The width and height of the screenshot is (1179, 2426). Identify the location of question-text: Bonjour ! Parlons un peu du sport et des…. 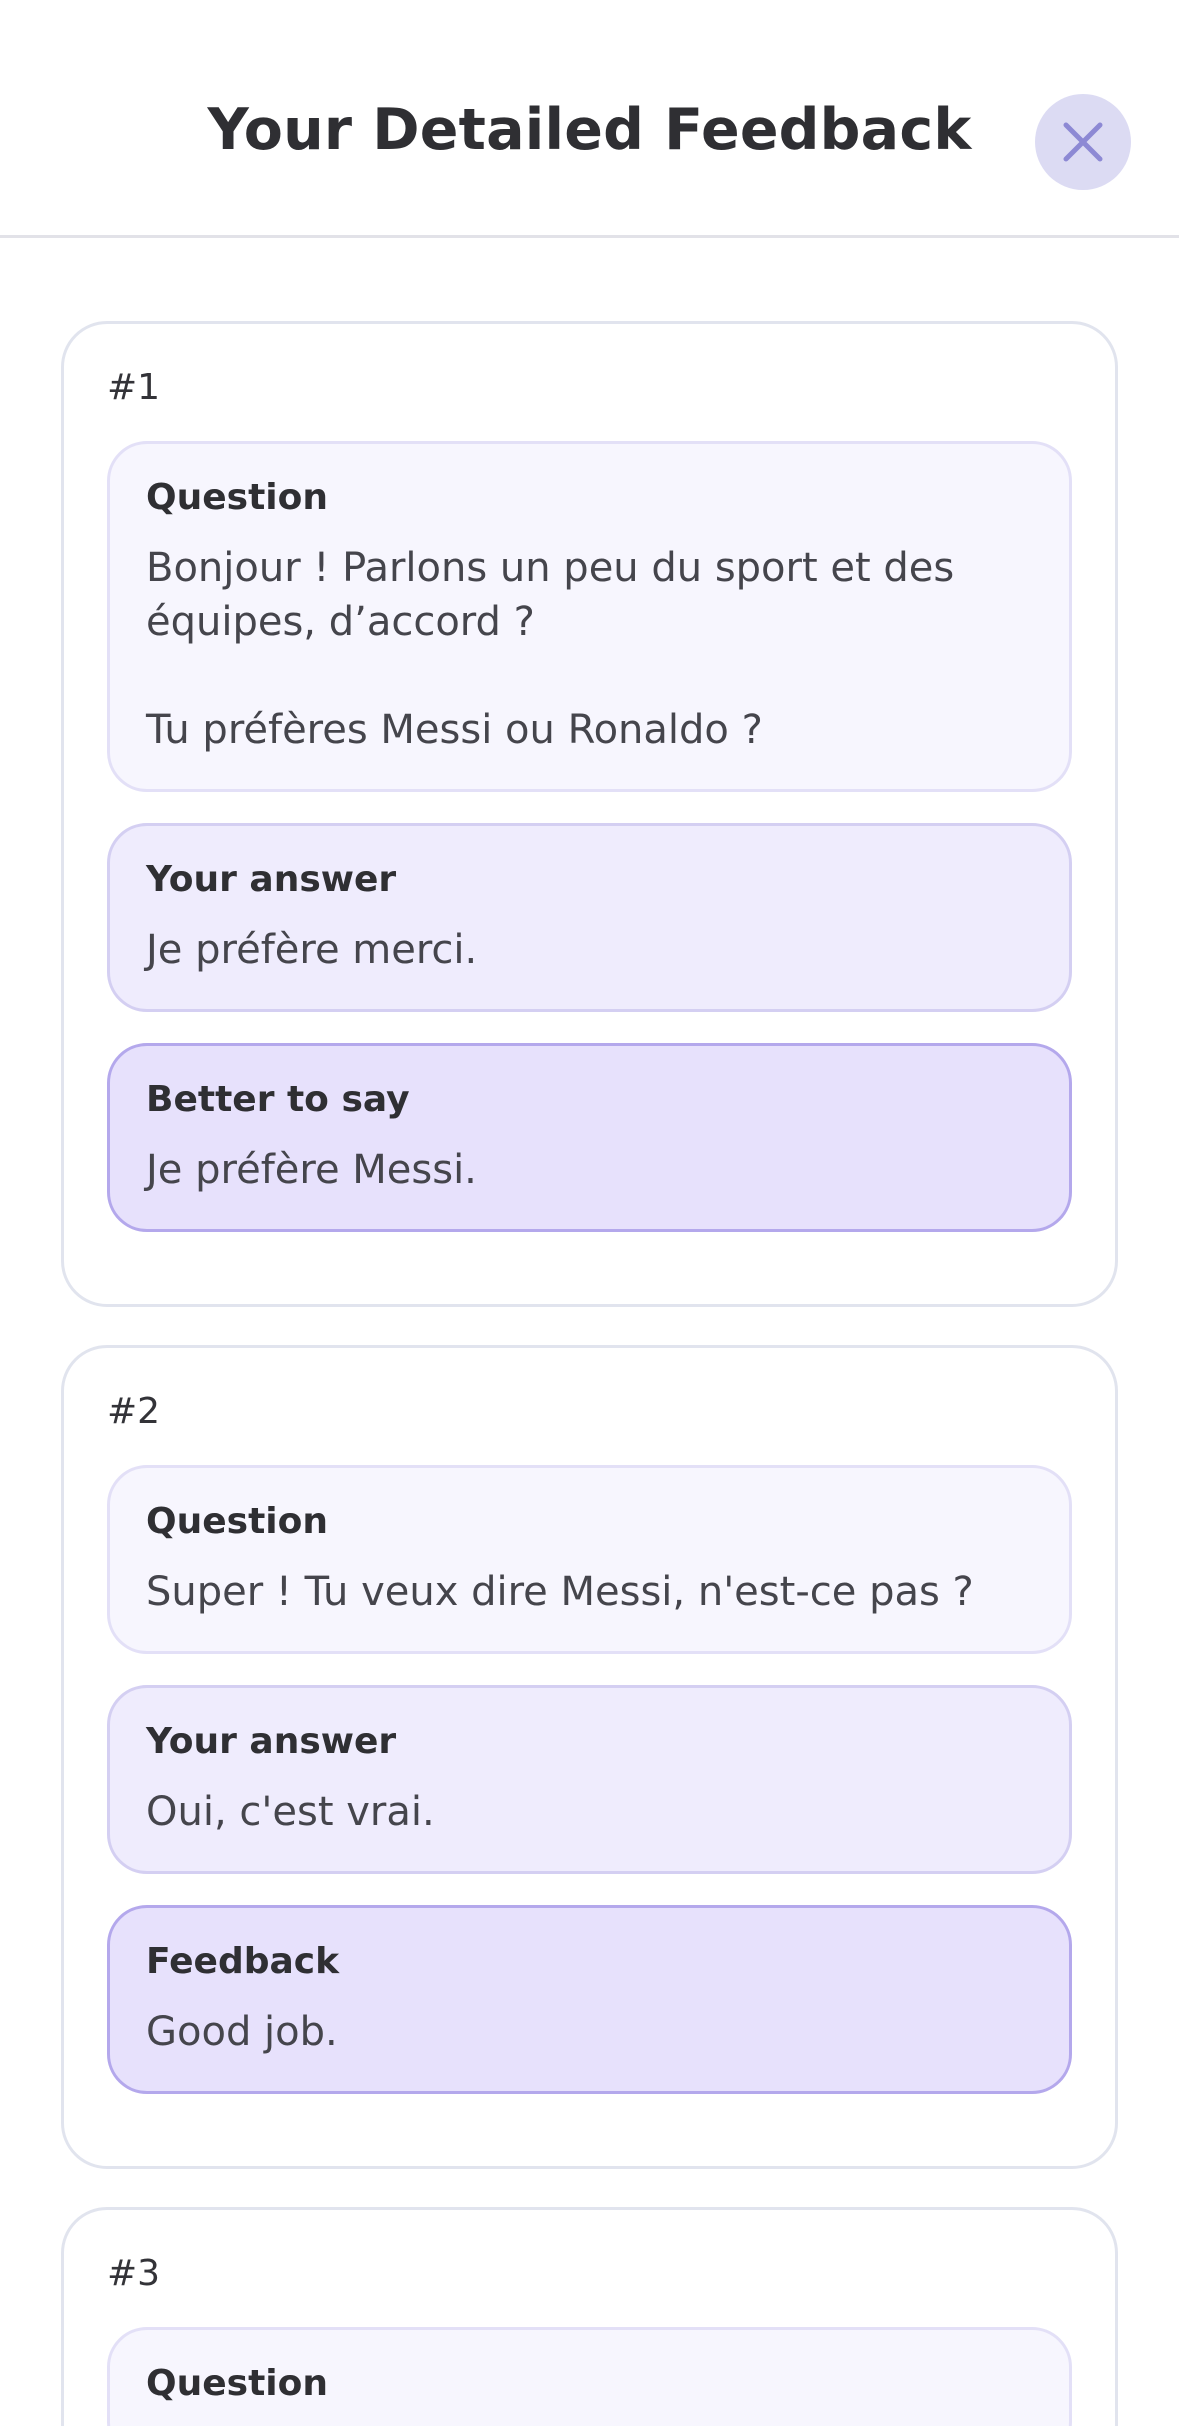
(550, 648).